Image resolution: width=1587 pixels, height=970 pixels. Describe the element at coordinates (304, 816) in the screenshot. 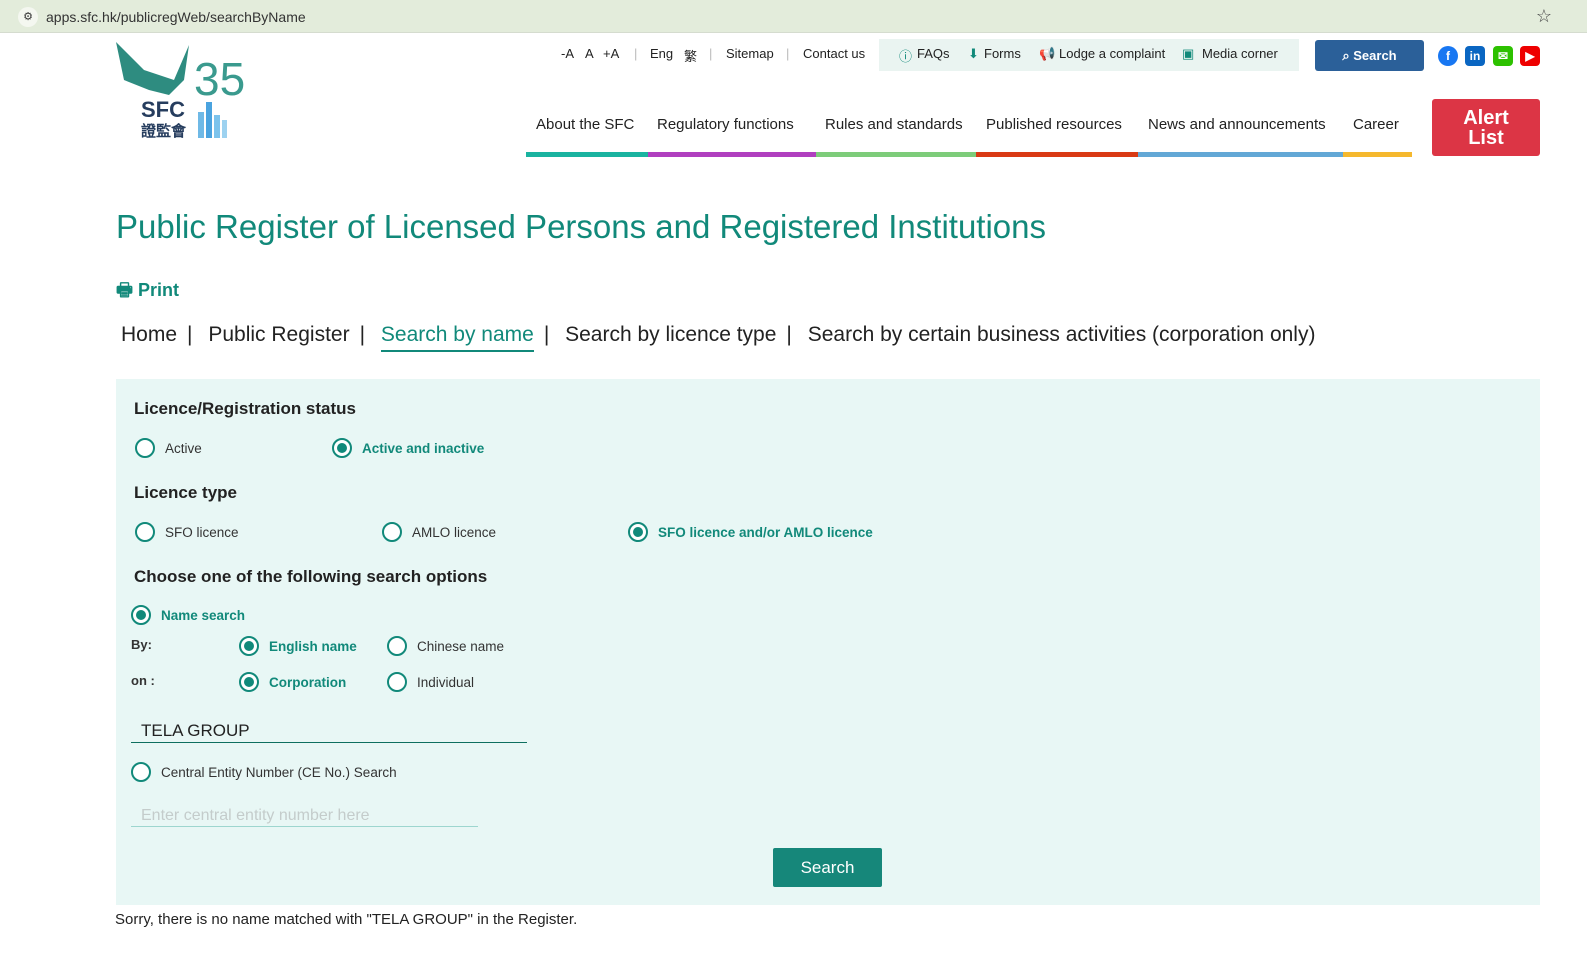

I see `ce-number-input` at that location.